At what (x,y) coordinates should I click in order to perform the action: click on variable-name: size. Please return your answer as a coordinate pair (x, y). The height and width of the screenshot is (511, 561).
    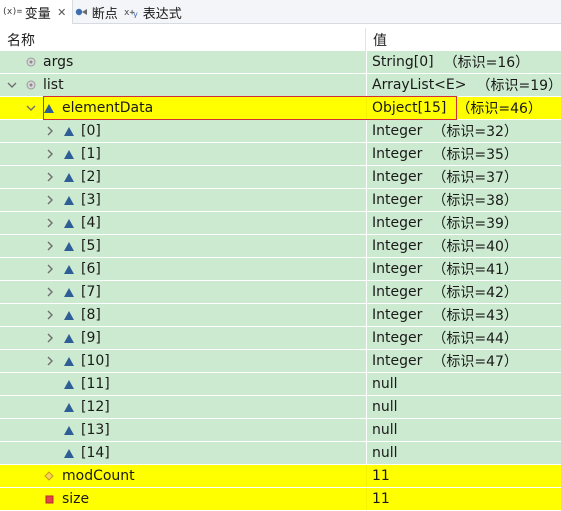
    Looking at the image, I should click on (76, 499).